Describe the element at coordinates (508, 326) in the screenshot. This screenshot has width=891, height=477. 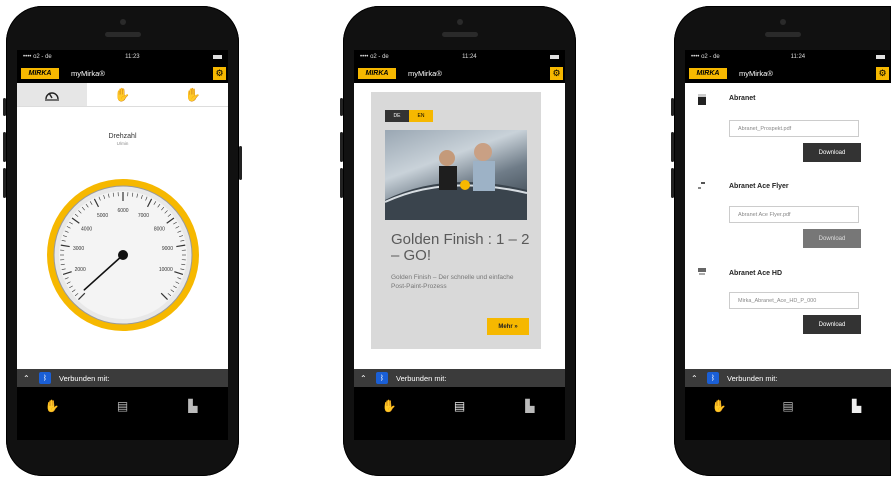
I see `more-button: Mehr »` at that location.